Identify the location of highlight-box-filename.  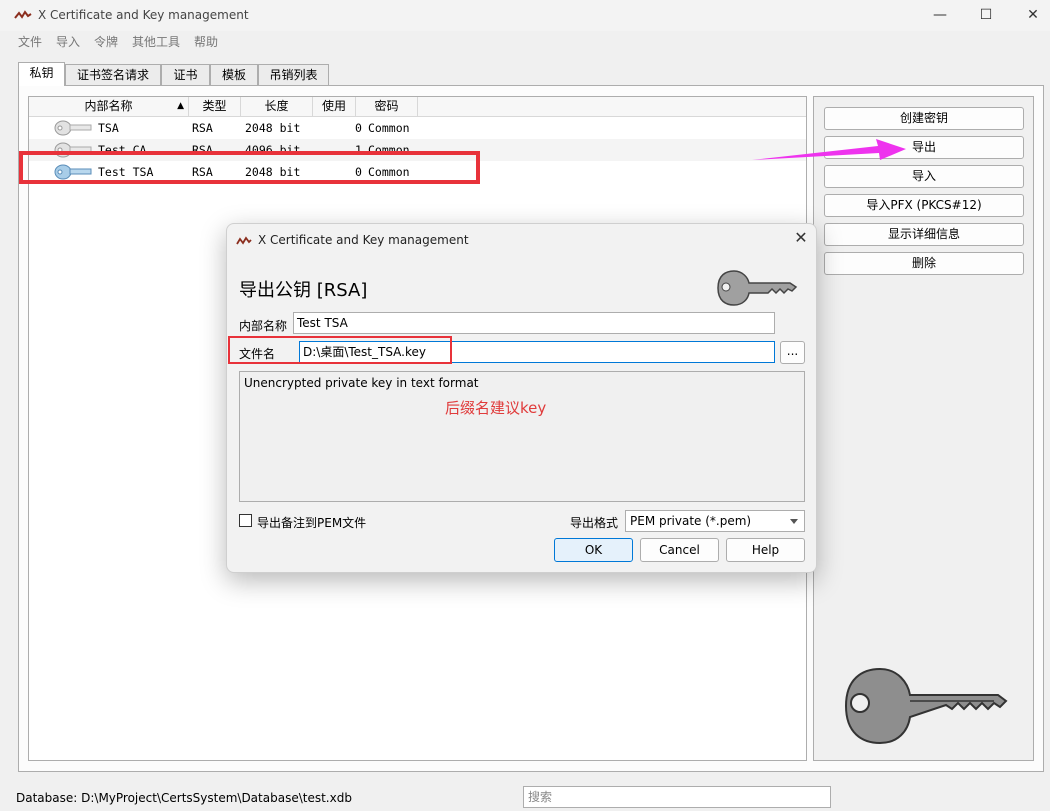
(340, 350).